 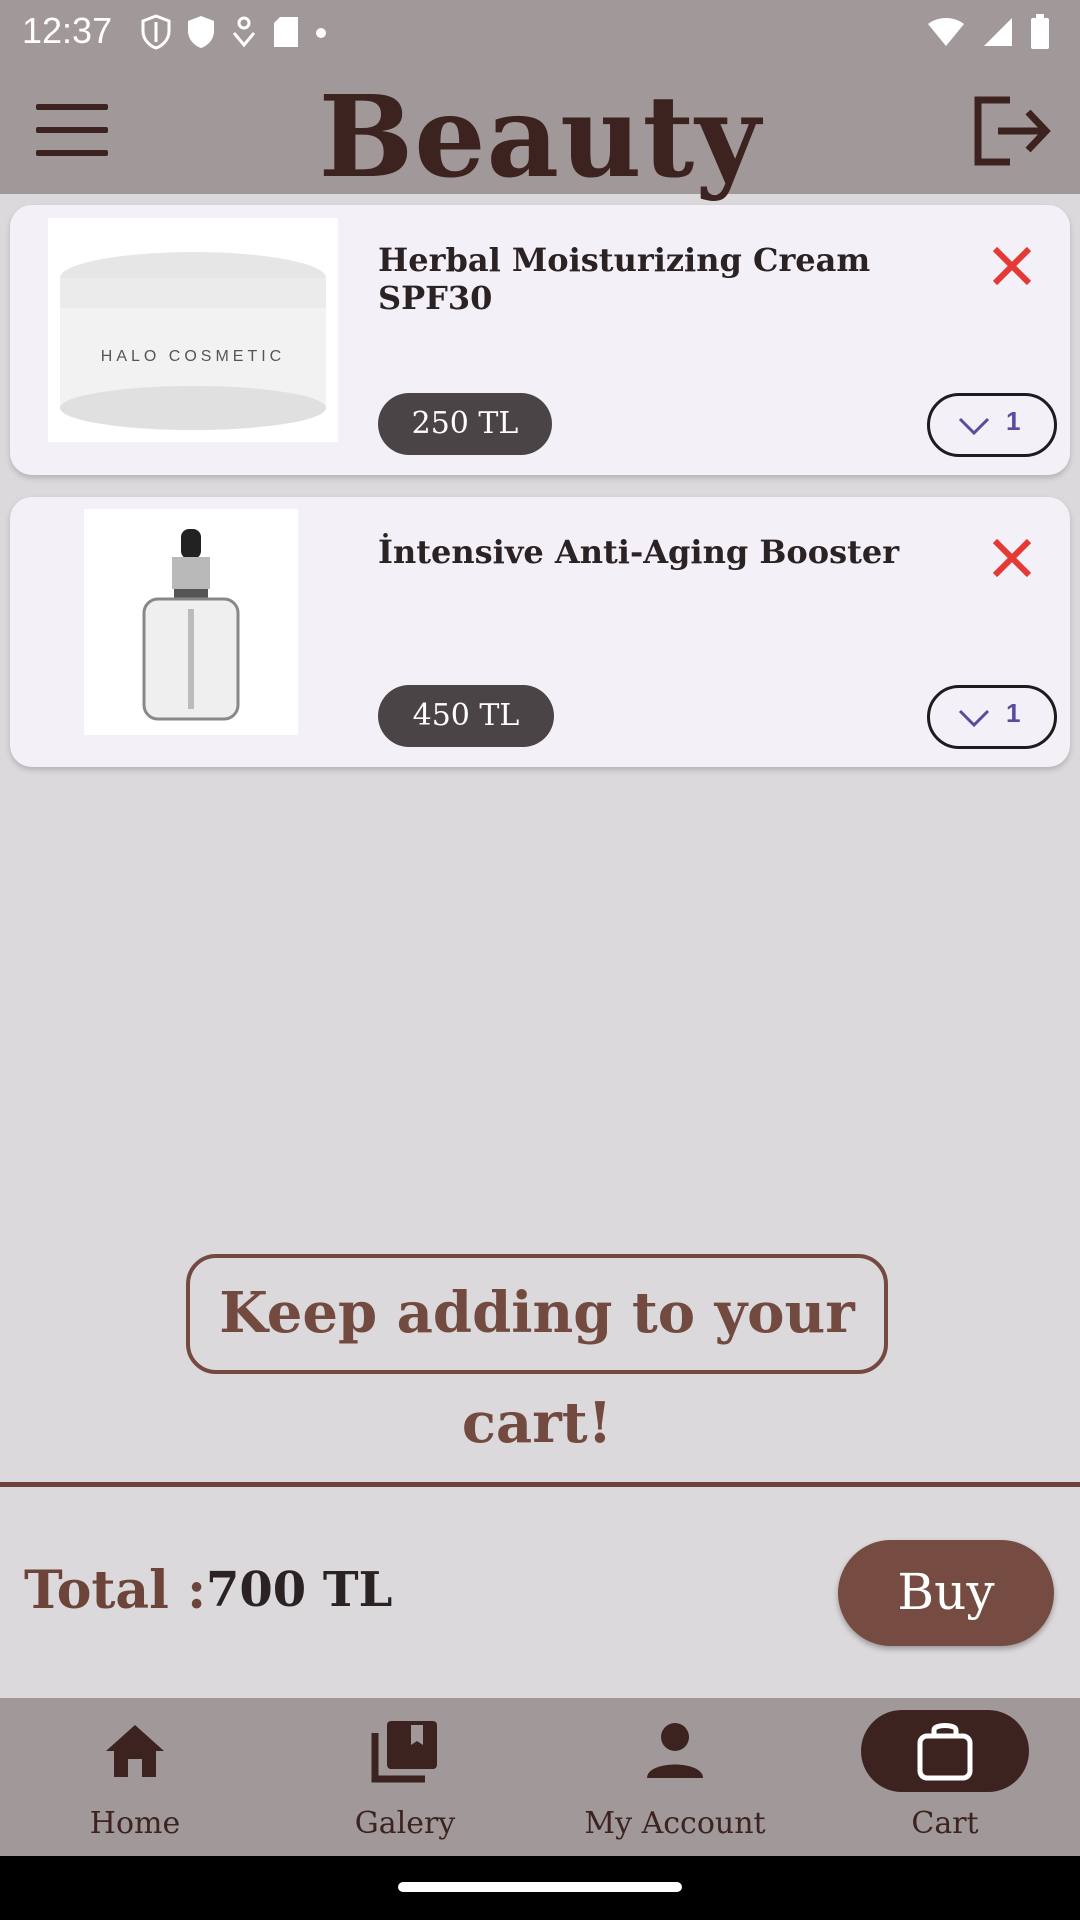 I want to click on keep-adding-button: Keep adding to your cart!, so click(x=537, y=1355).